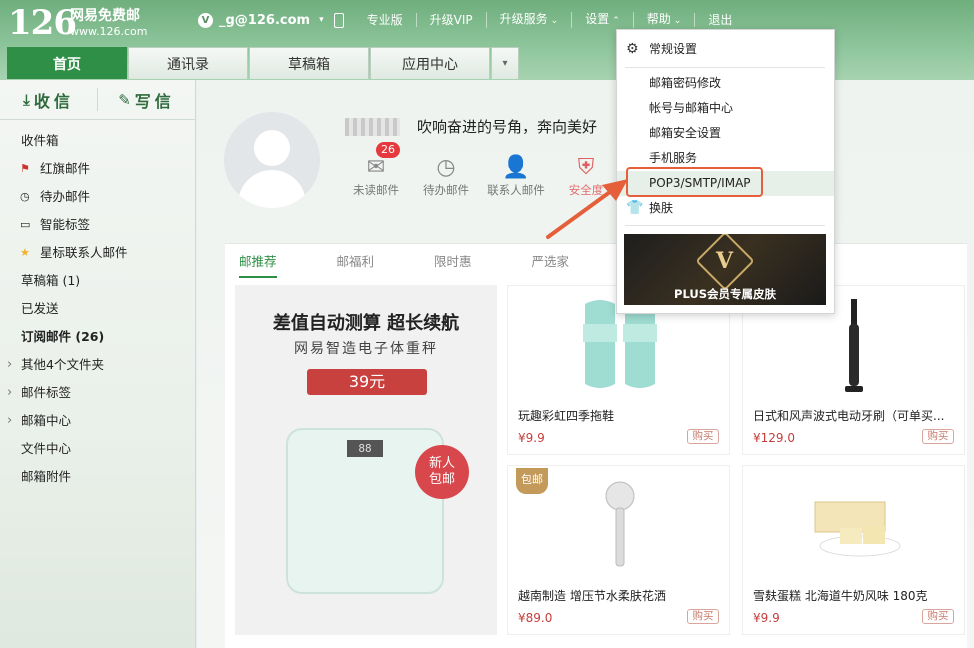 This screenshot has height=648, width=974. Describe the element at coordinates (97, 225) in the screenshot. I see `sidebar-item-smart-tags: ▭ 智能标签` at that location.